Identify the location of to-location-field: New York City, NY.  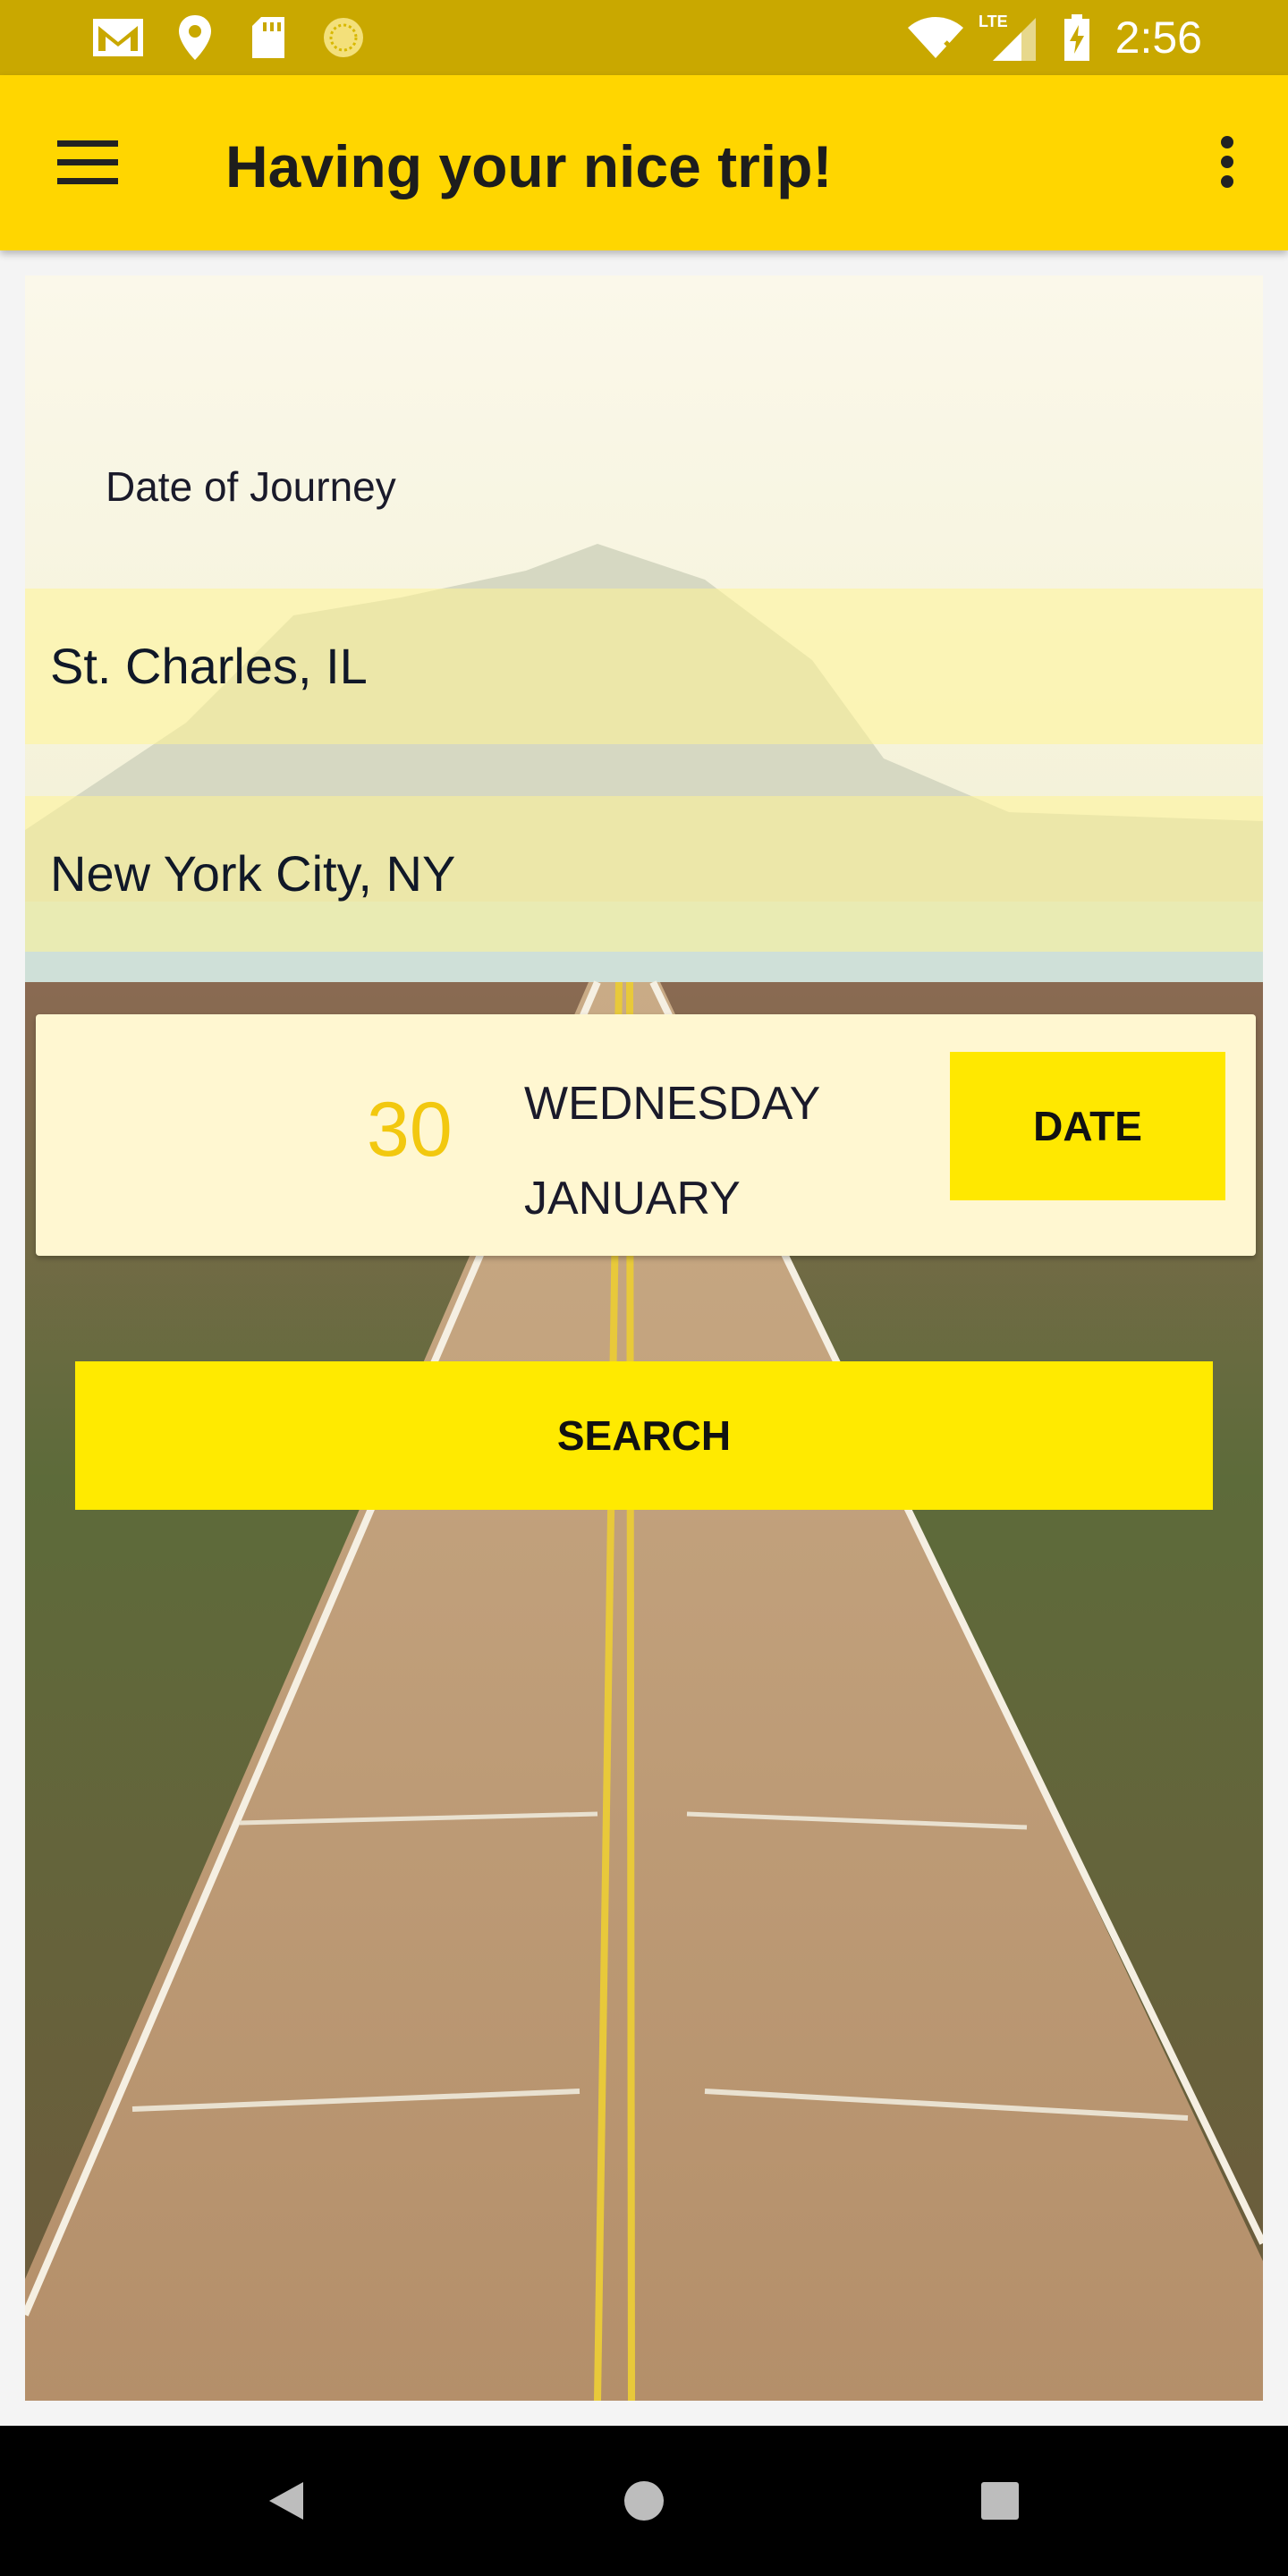
(644, 874).